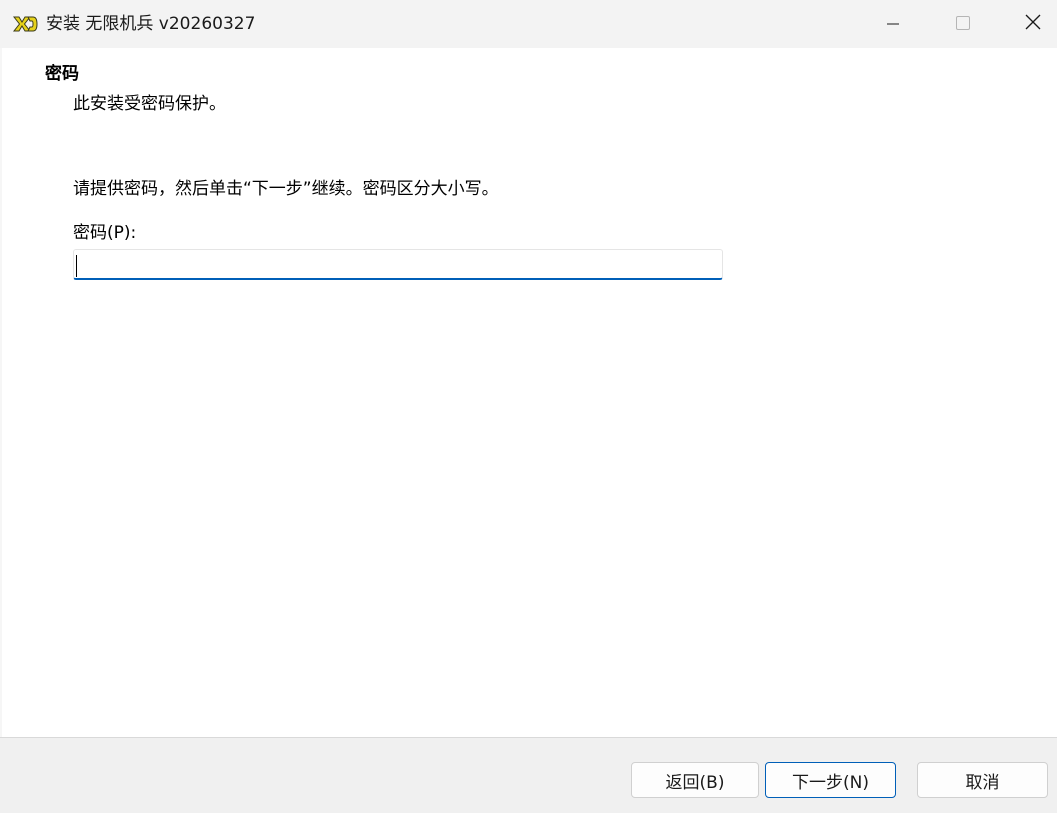  I want to click on window-title: 安装 无限机兵 v20260327, so click(151, 24).